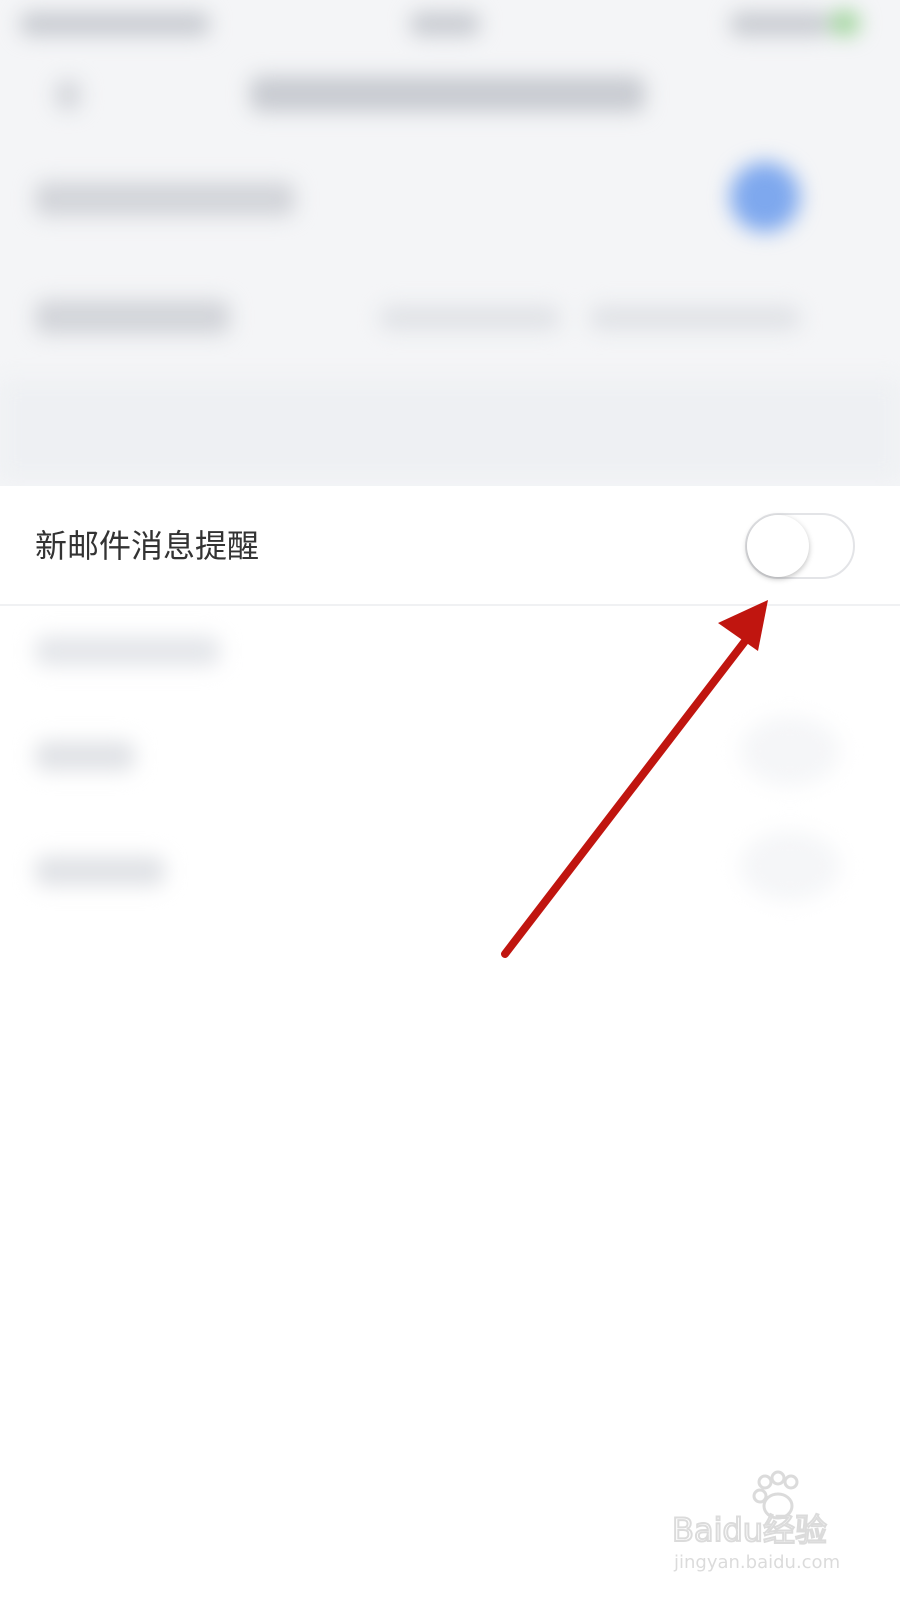 The height and width of the screenshot is (1600, 900). I want to click on new-mail-notification-toggle, so click(800, 546).